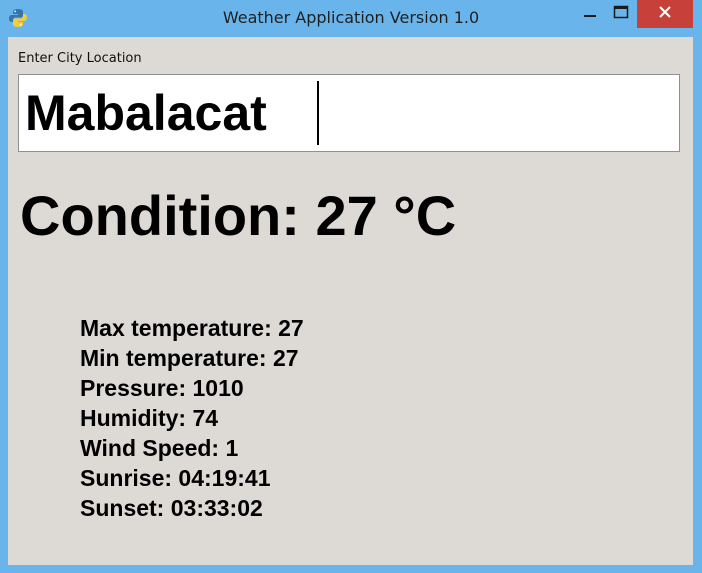 This screenshot has width=702, height=573. I want to click on title-bar: Weather Application Version 1.0, so click(351, 18).